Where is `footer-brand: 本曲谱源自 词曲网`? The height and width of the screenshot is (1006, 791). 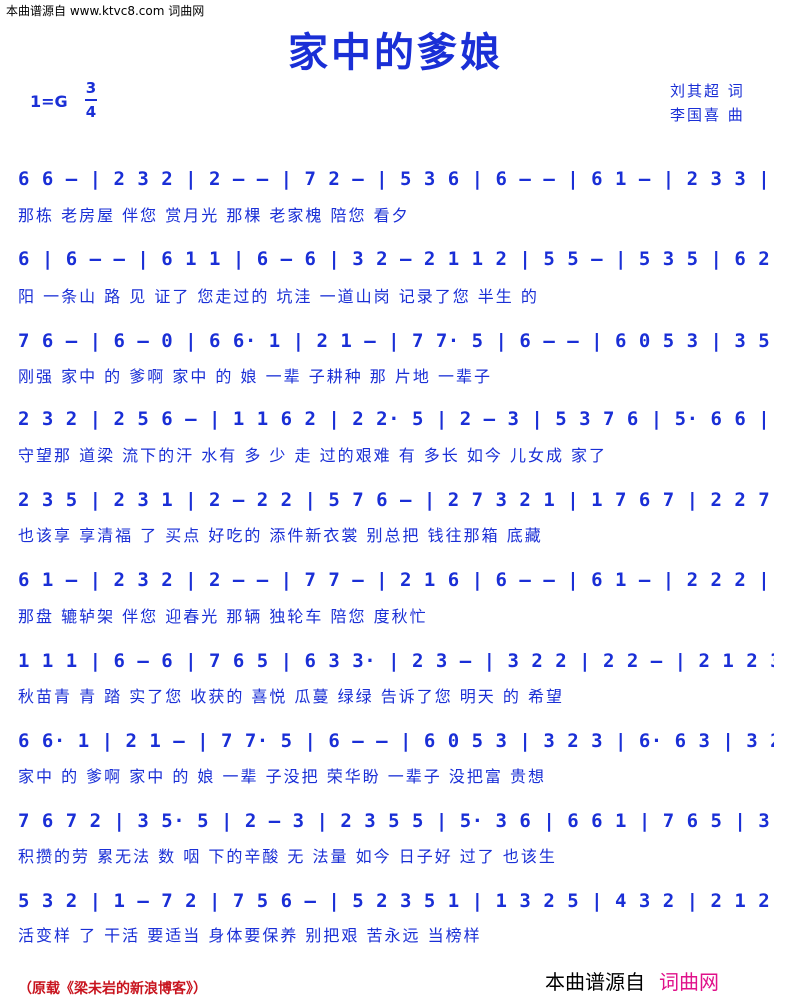 footer-brand: 本曲谱源自 词曲网 is located at coordinates (632, 980).